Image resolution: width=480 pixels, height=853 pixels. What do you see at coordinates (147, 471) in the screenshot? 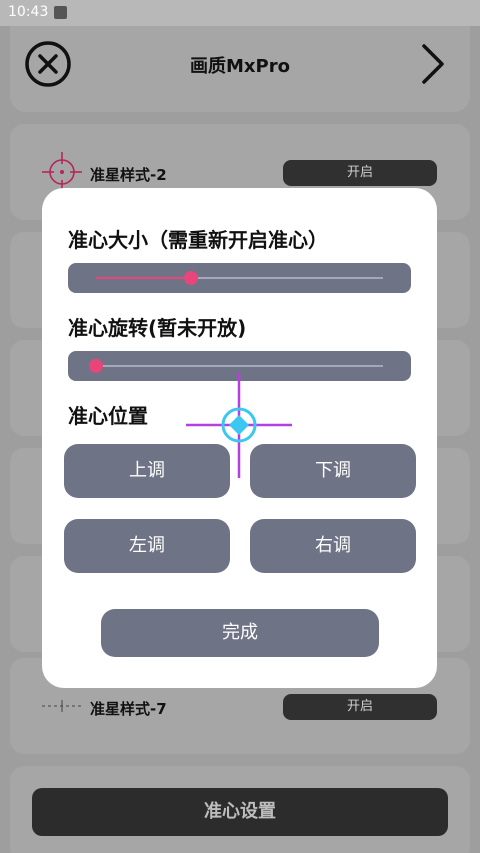
I see `move-up-button: 上调` at bounding box center [147, 471].